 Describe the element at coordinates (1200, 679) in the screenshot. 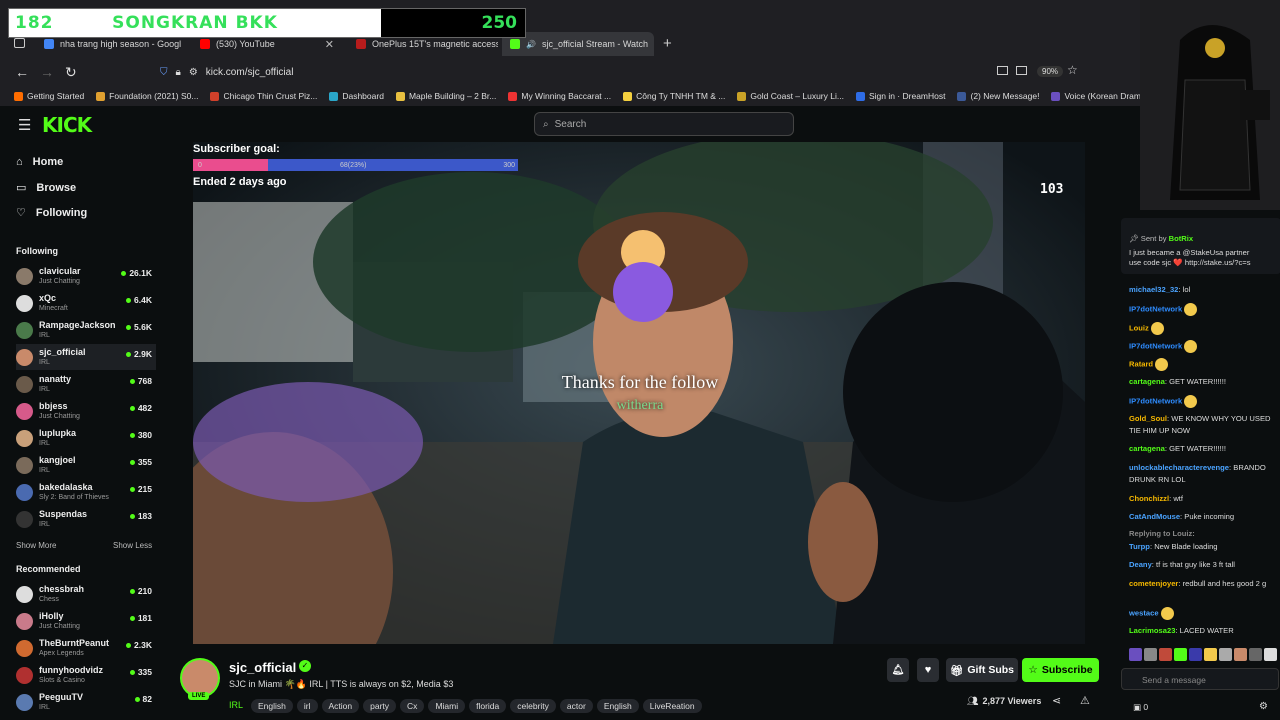

I see `chat-input: Send a message` at that location.